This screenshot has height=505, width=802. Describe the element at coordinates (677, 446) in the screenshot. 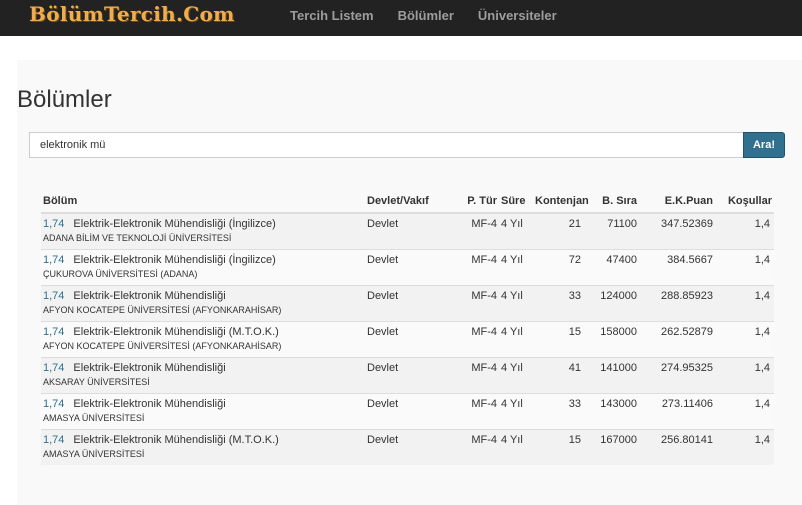

I see `cell-ekpuan: 256.80141` at that location.